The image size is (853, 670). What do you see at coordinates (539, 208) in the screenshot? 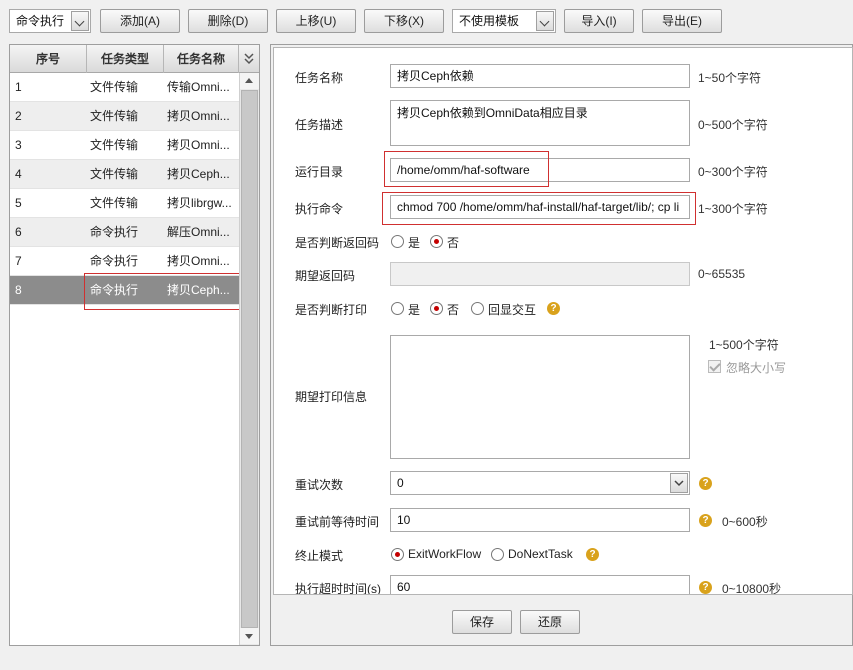
I see `exec-cmd-highlight` at bounding box center [539, 208].